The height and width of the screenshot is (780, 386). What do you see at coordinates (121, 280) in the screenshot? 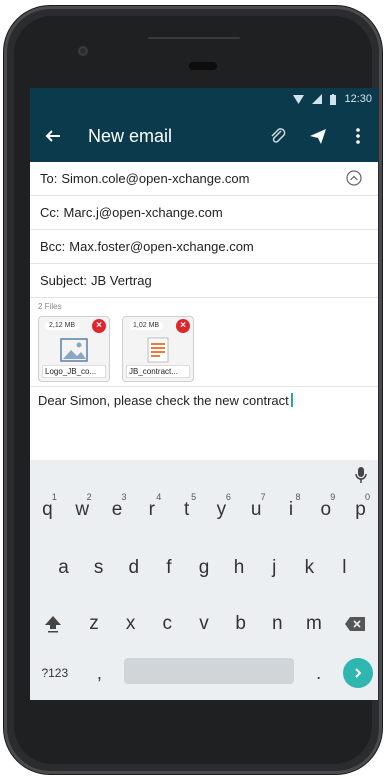
I see `subject-value: JB Vertrag` at bounding box center [121, 280].